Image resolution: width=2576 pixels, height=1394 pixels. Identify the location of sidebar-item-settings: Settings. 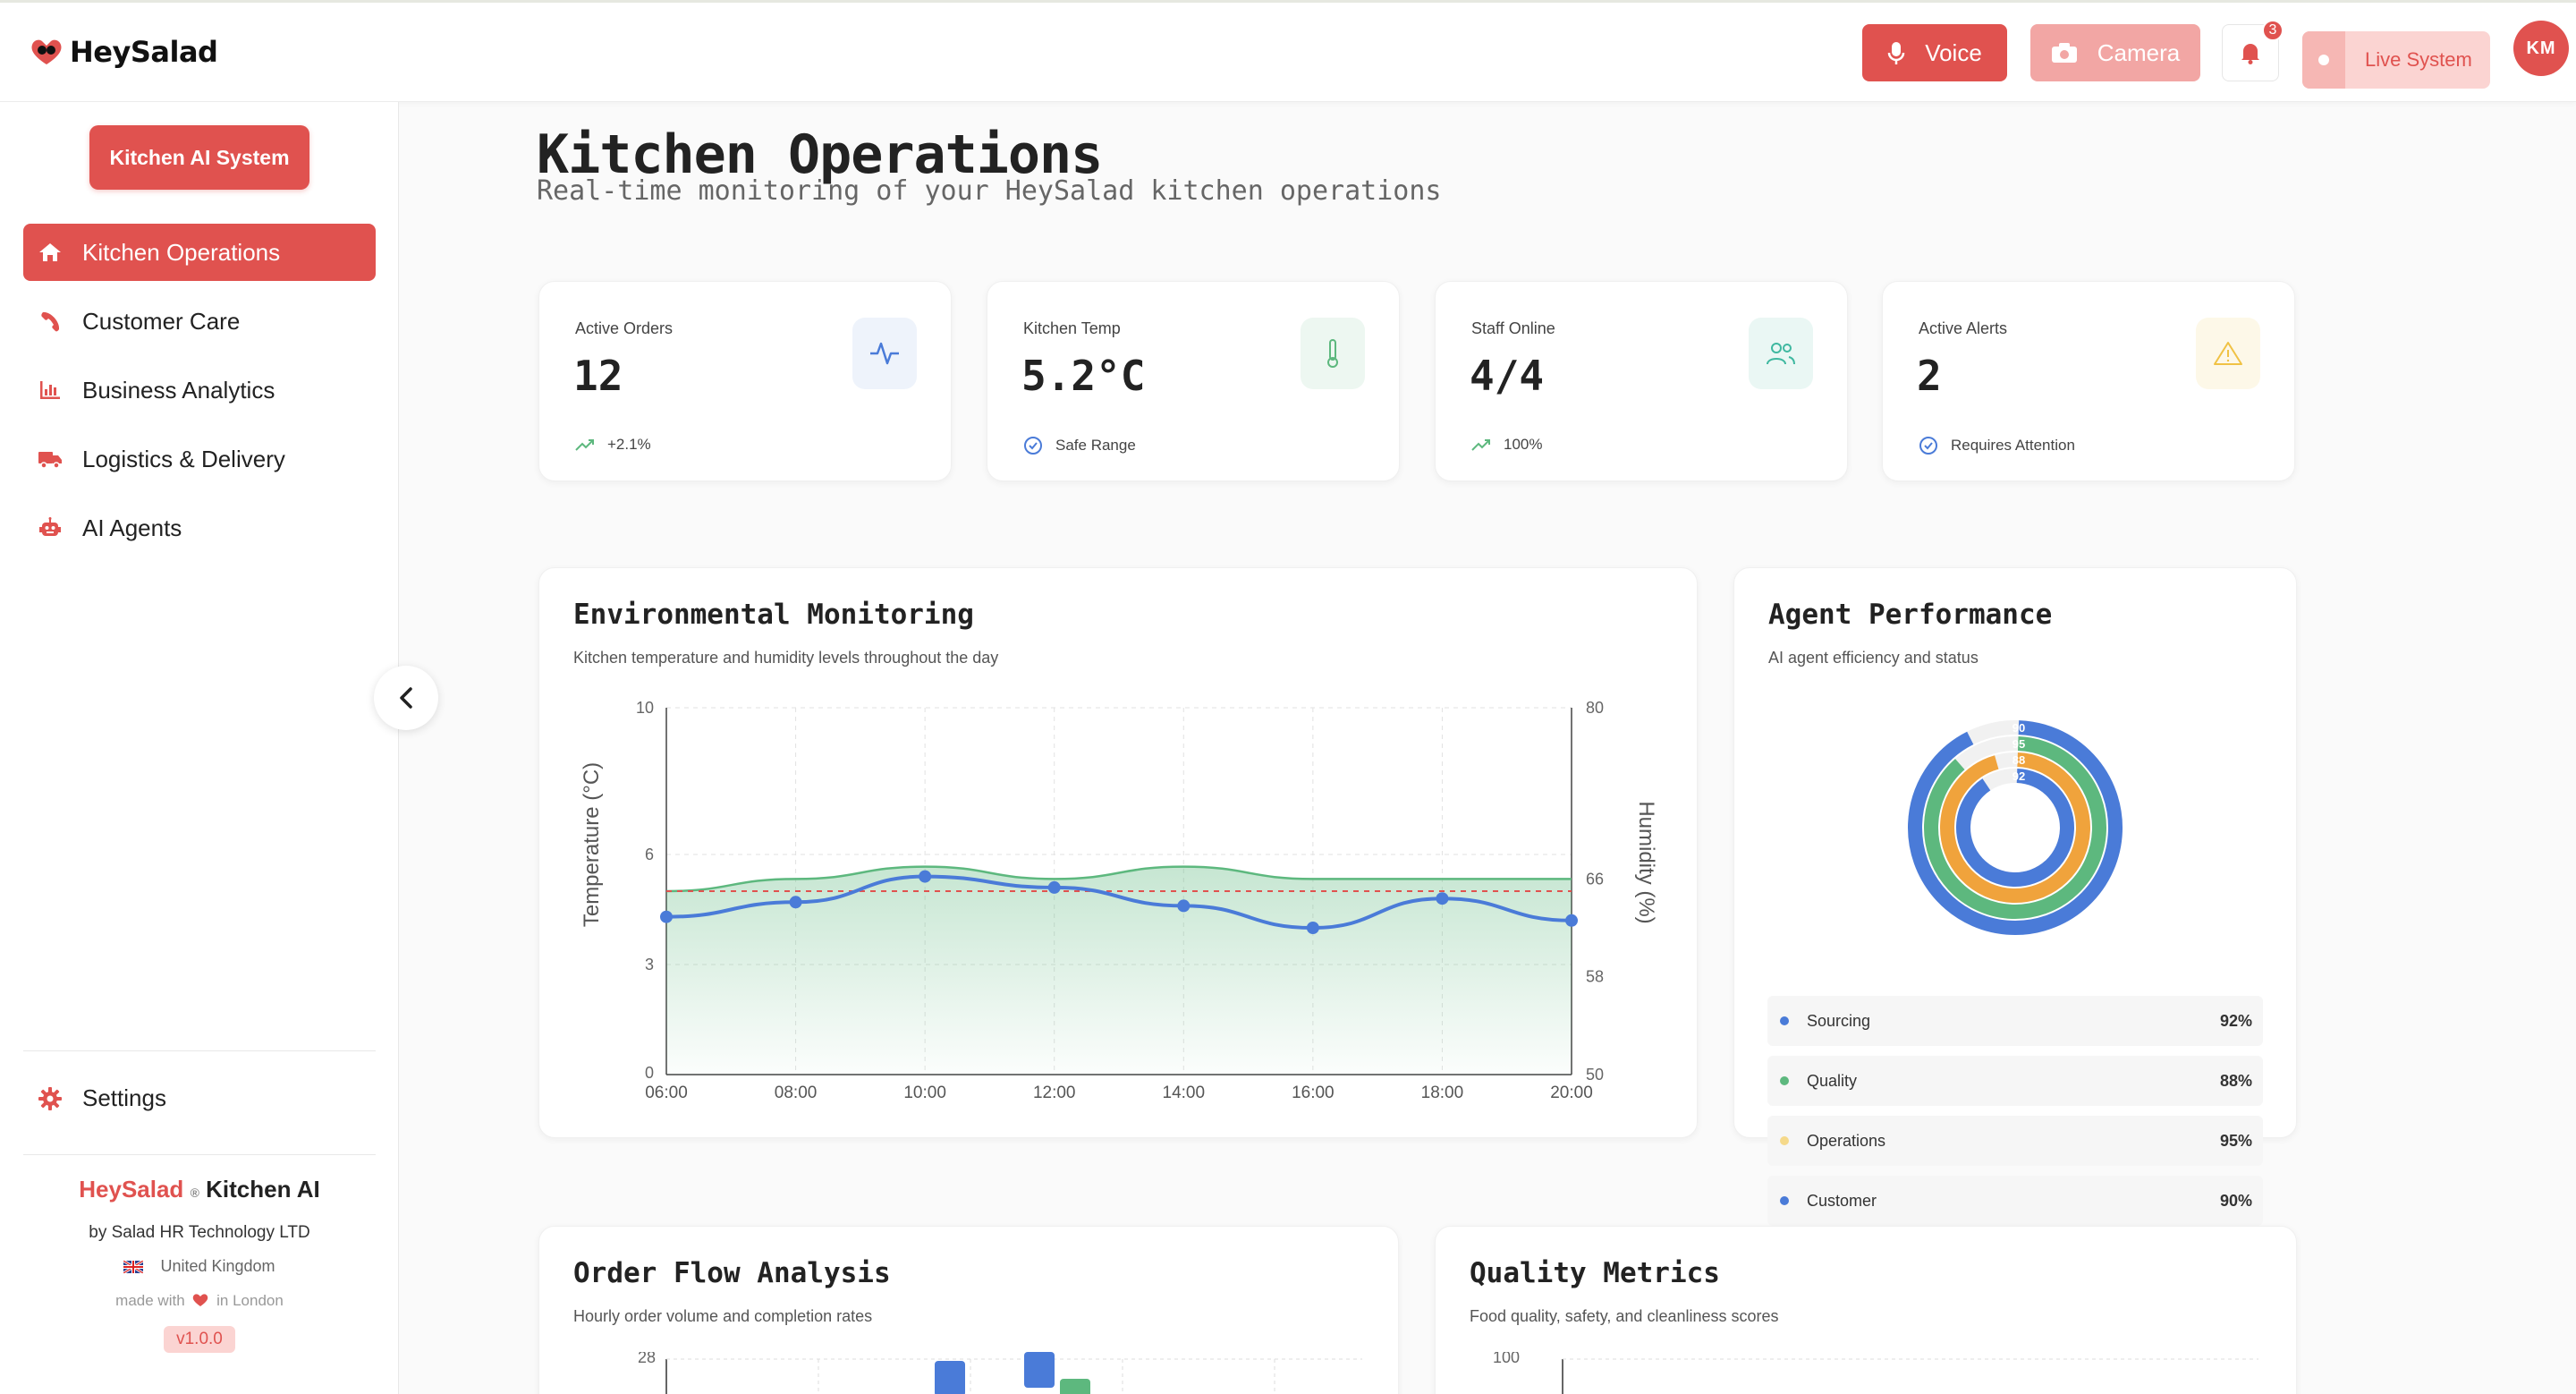
(102, 1098).